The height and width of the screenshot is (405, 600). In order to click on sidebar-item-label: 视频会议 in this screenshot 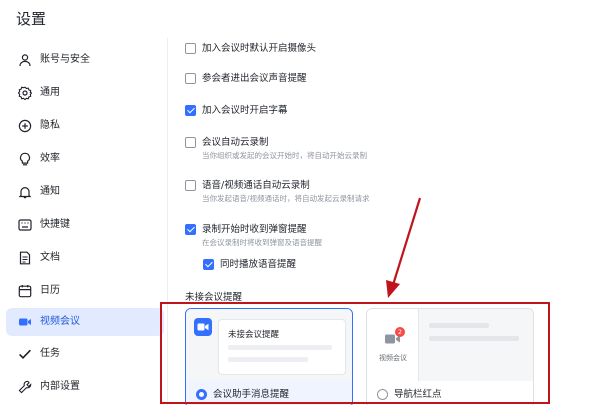, I will do `click(60, 321)`.